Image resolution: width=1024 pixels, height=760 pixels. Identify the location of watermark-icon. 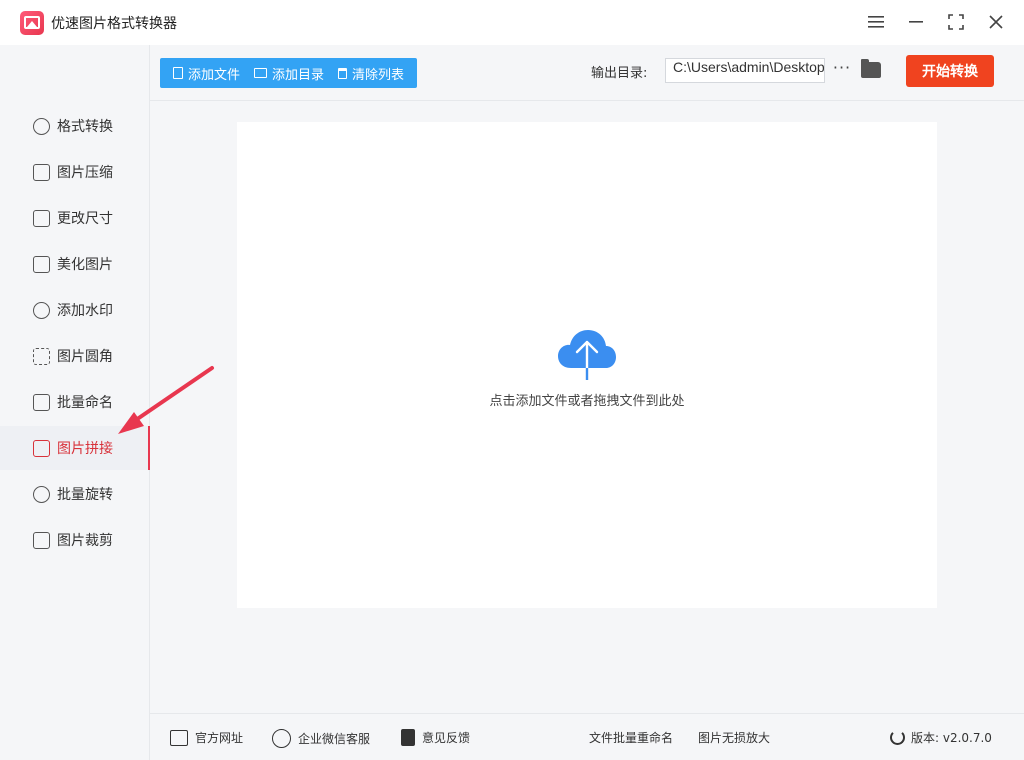
(41, 310).